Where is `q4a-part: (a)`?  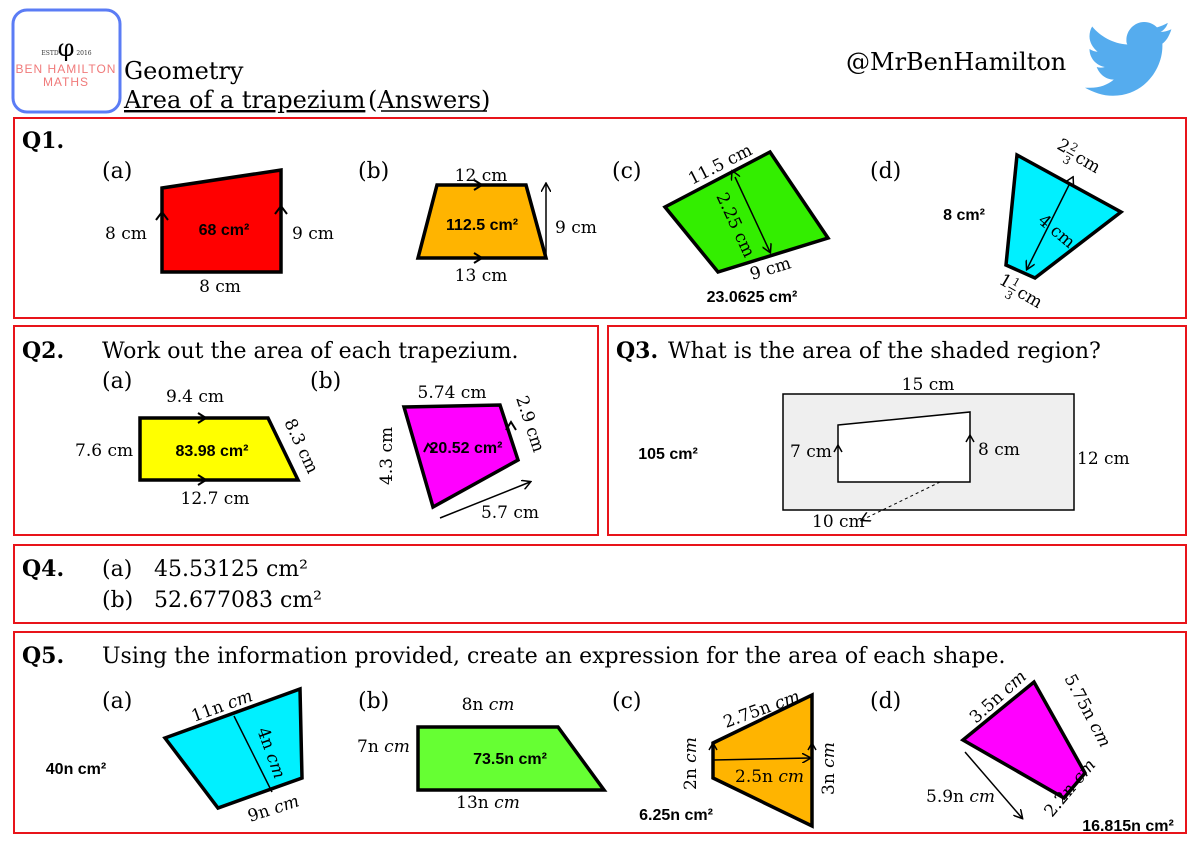
q4a-part: (a) is located at coordinates (117, 569).